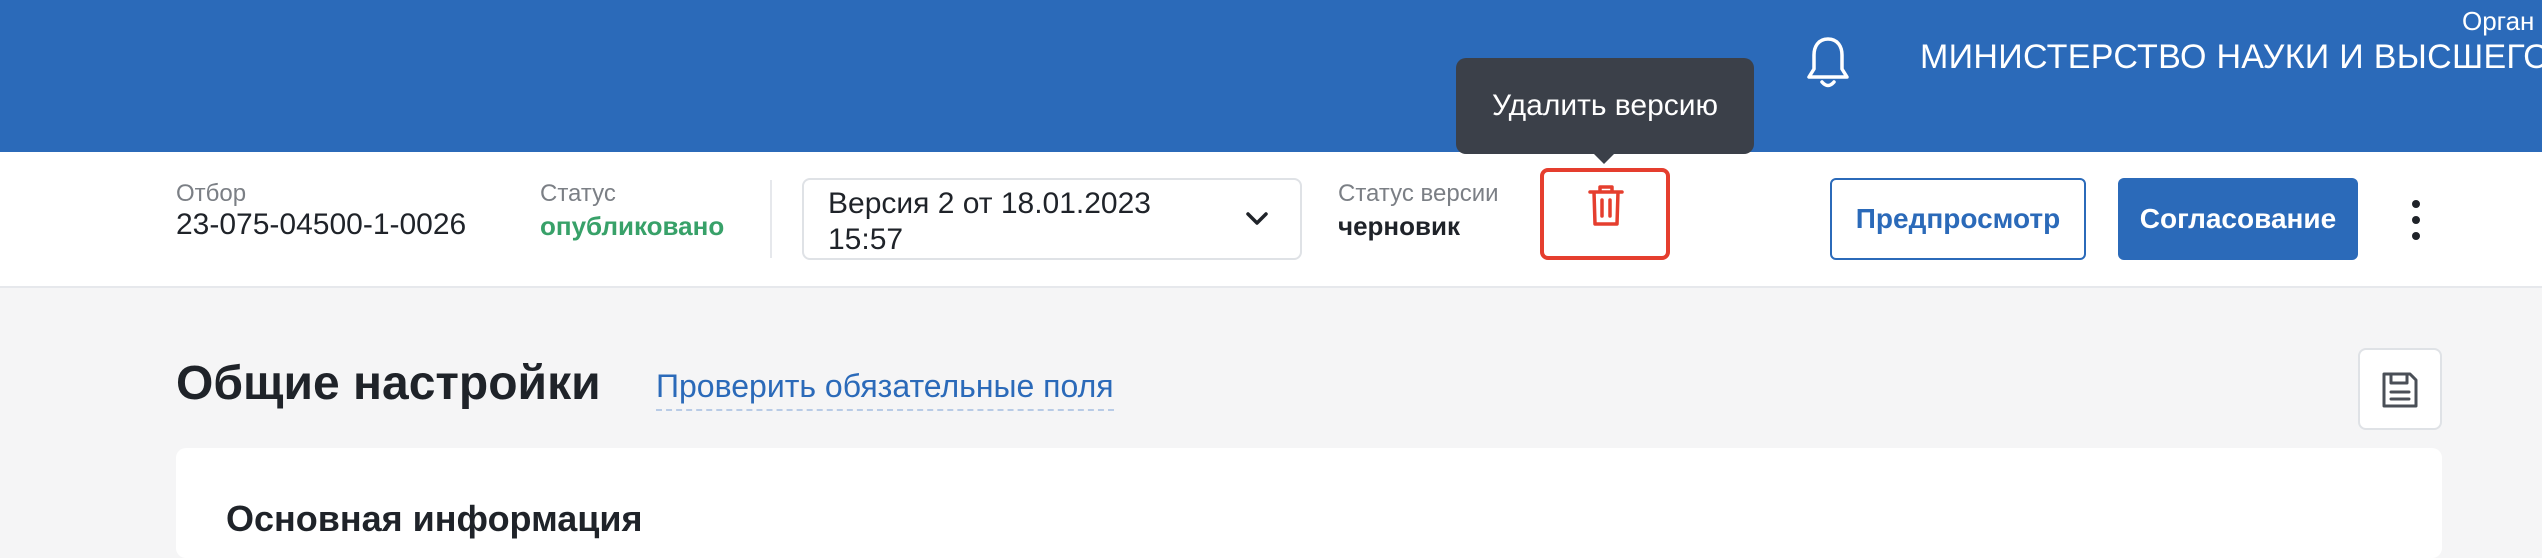 Image resolution: width=2542 pixels, height=558 pixels. What do you see at coordinates (1828, 62) in the screenshot?
I see `bell-icon` at bounding box center [1828, 62].